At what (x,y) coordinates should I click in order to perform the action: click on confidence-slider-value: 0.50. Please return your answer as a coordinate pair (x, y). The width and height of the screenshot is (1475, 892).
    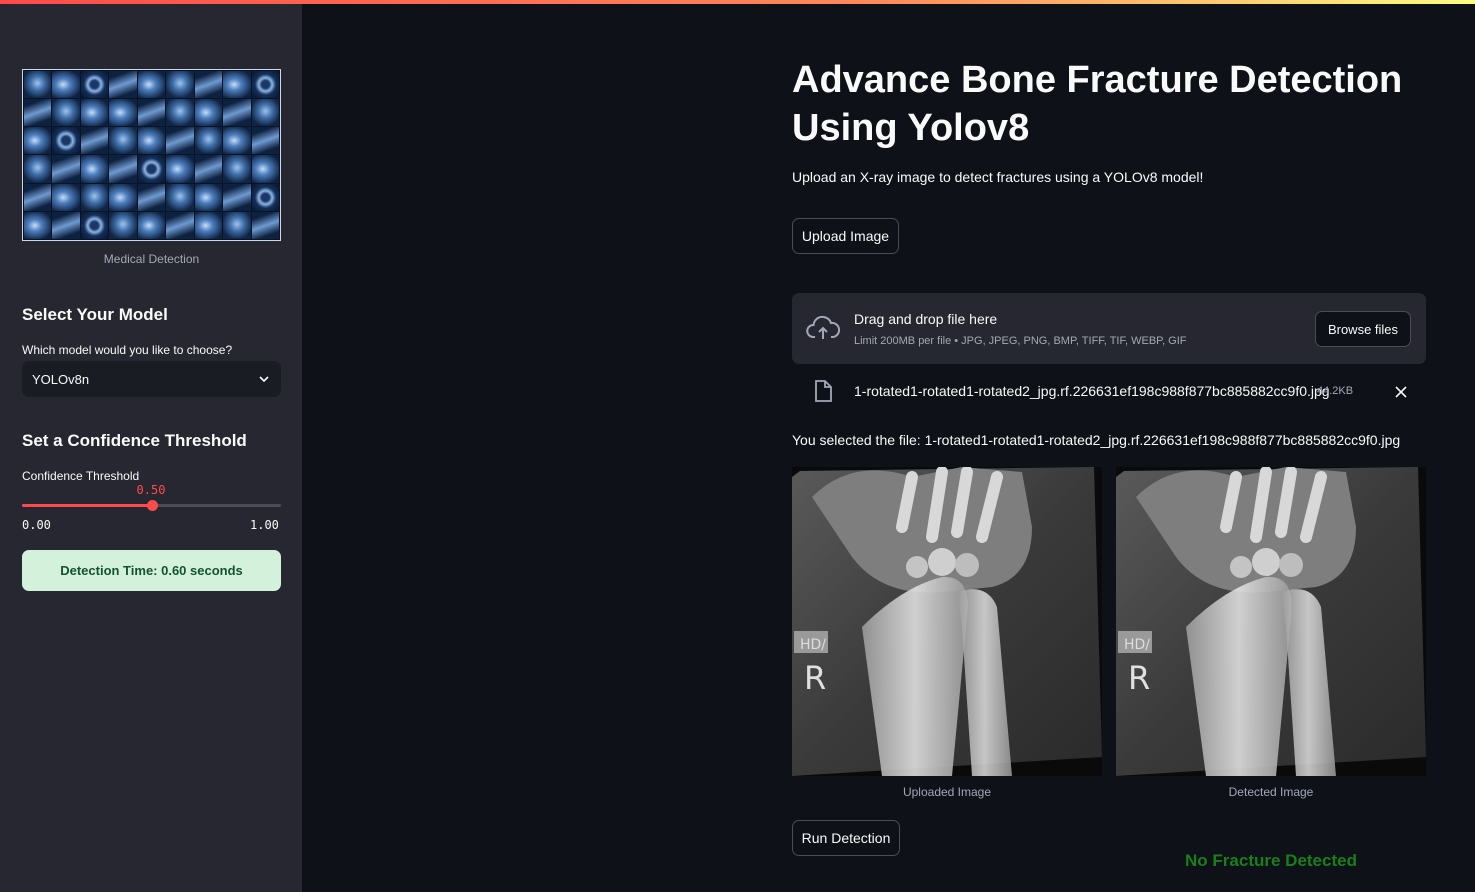
    Looking at the image, I should click on (151, 490).